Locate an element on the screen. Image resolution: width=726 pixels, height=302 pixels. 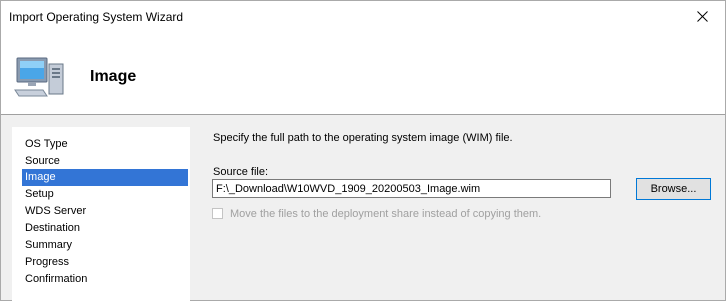
close-button is located at coordinates (702, 16).